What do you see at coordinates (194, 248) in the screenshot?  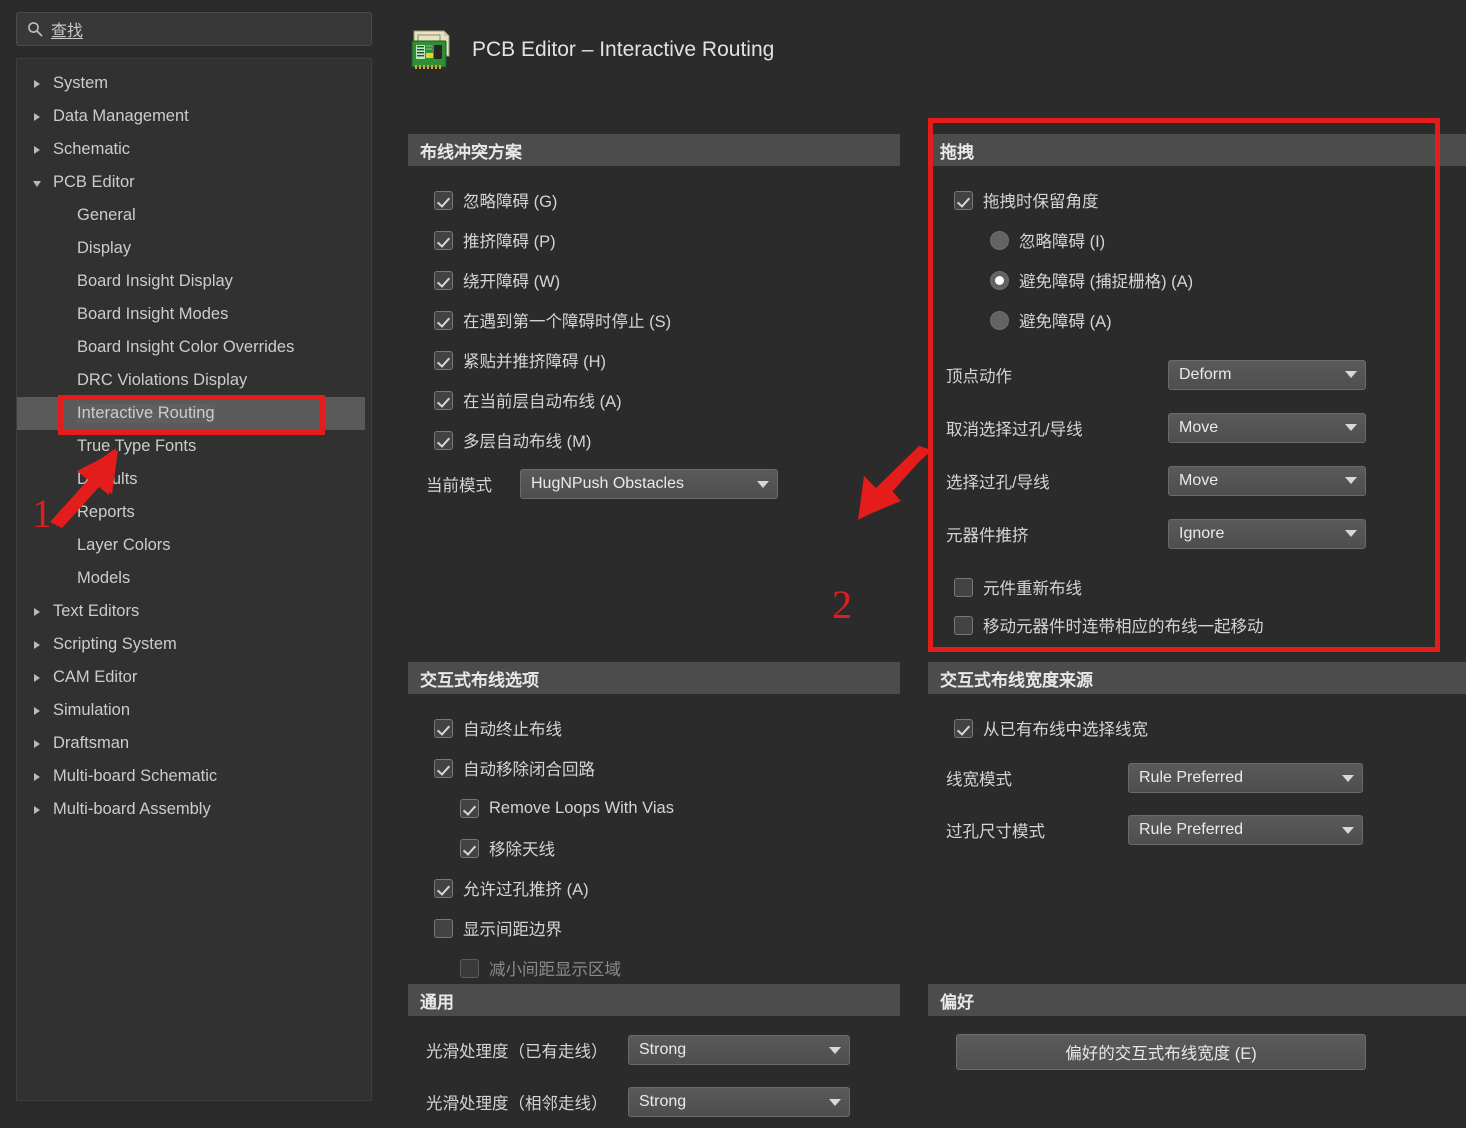 I see `tree-item-display: Display` at bounding box center [194, 248].